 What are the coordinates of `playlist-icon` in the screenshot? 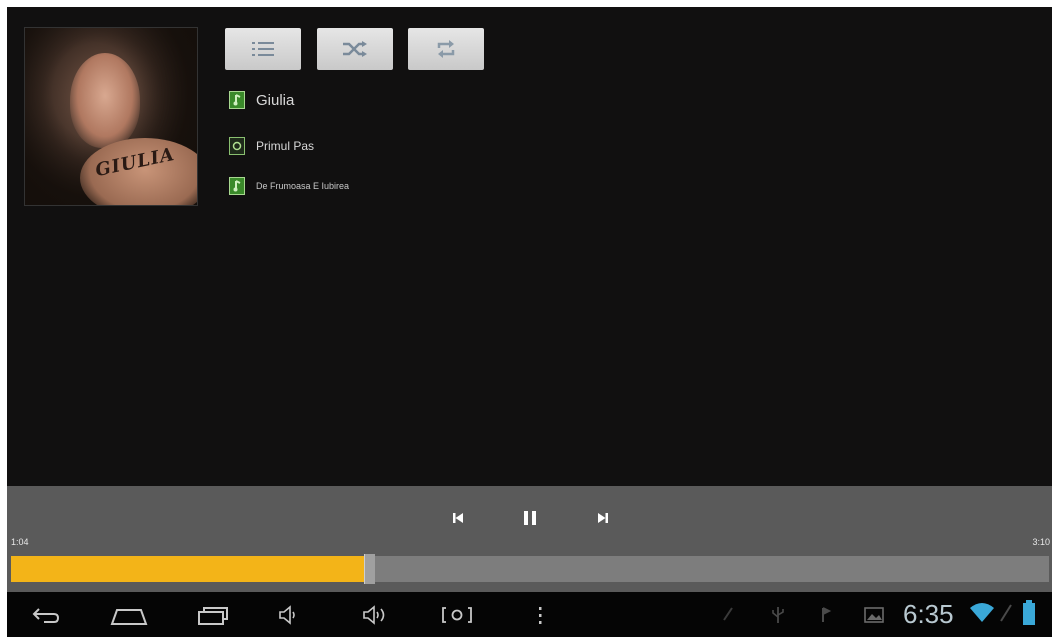 It's located at (263, 49).